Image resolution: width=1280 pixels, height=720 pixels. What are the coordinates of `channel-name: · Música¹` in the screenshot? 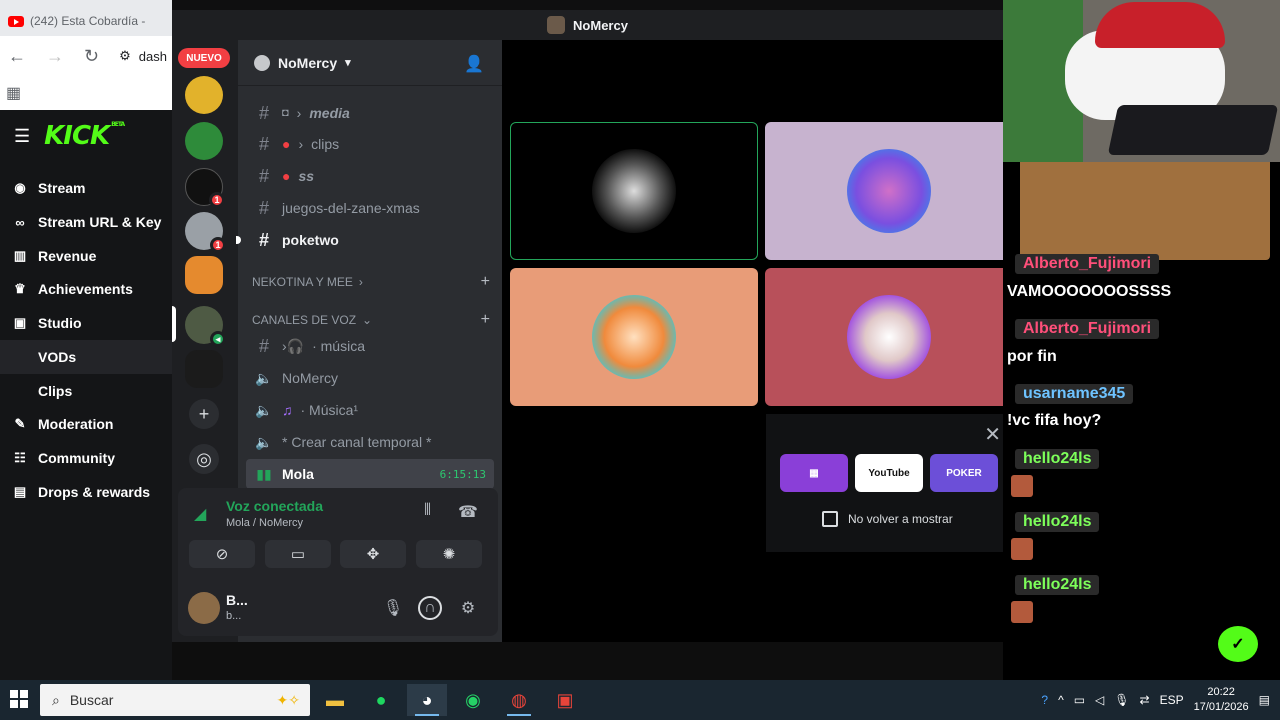 It's located at (329, 410).